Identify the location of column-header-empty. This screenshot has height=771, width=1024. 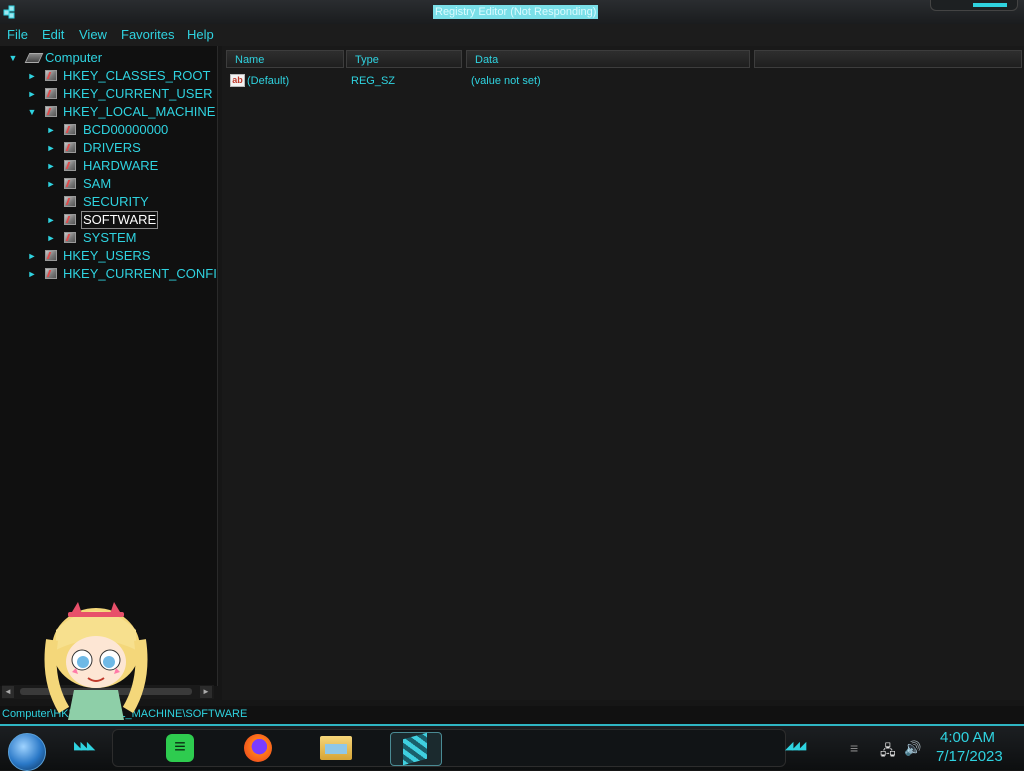
(888, 59).